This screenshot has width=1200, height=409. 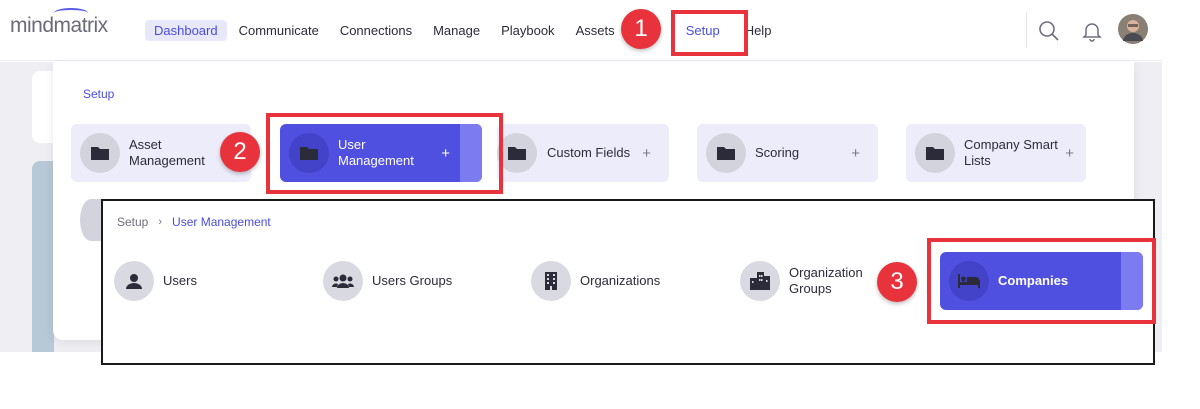 I want to click on breadcrumb-user-management: User Management, so click(x=221, y=222).